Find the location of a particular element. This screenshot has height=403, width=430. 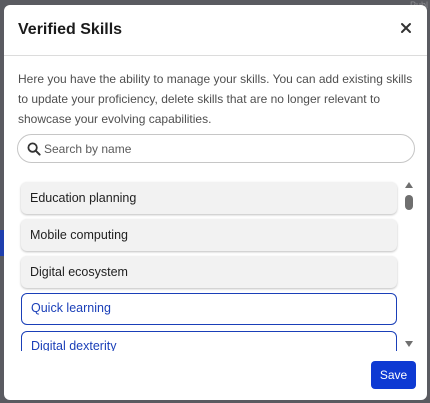

skill-item-mobile-computing: Mobile computing is located at coordinates (209, 235).